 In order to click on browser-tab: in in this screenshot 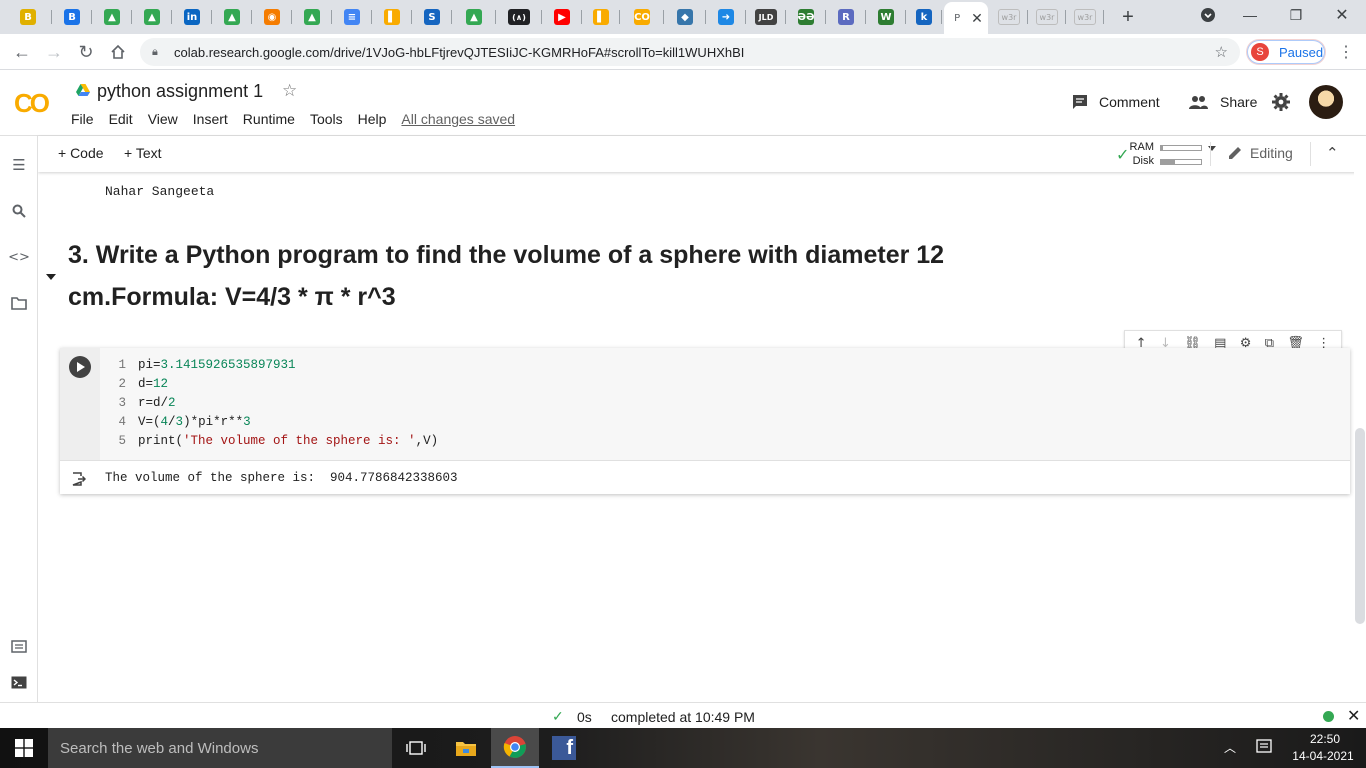, I will do `click(192, 17)`.